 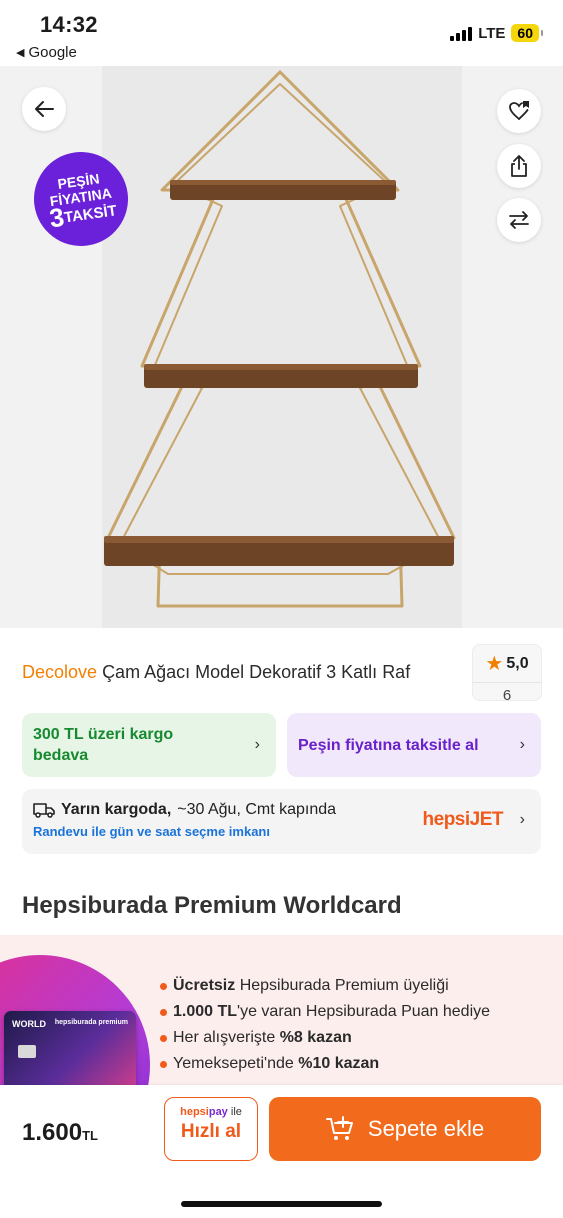 I want to click on back-to-app-link: ◀ Google, so click(x=46, y=52).